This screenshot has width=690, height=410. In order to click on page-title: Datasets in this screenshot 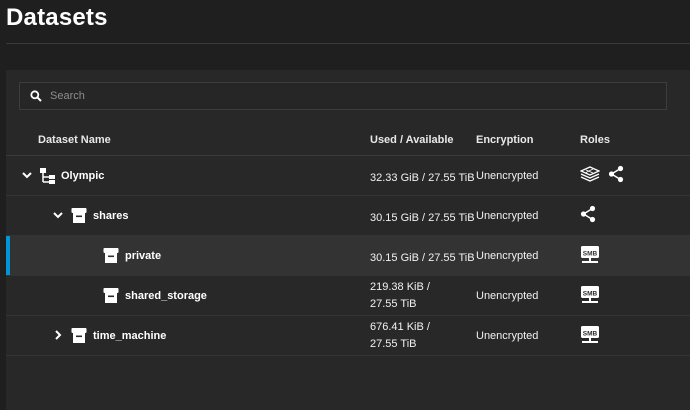, I will do `click(57, 17)`.